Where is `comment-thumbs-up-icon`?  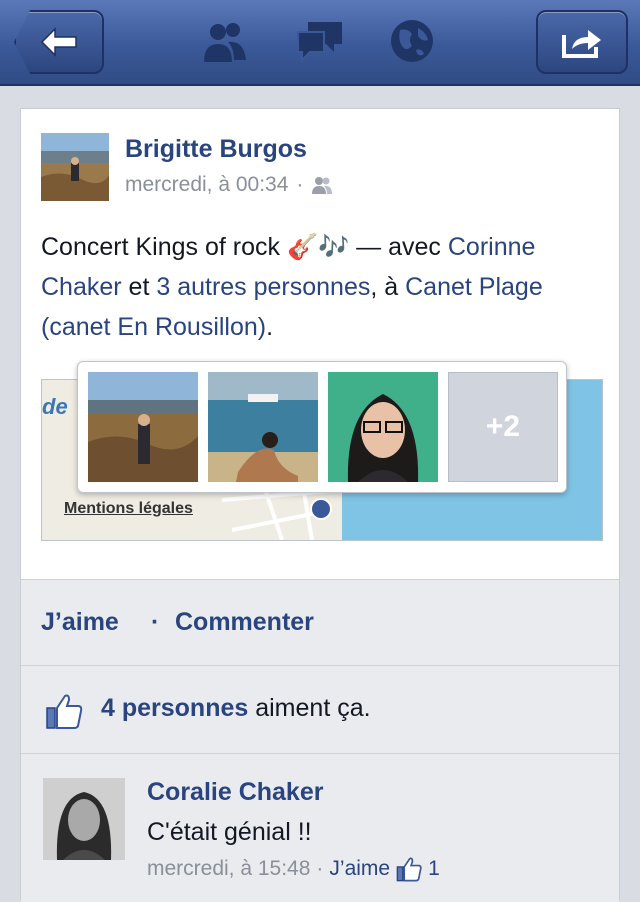
comment-thumbs-up-icon is located at coordinates (409, 869).